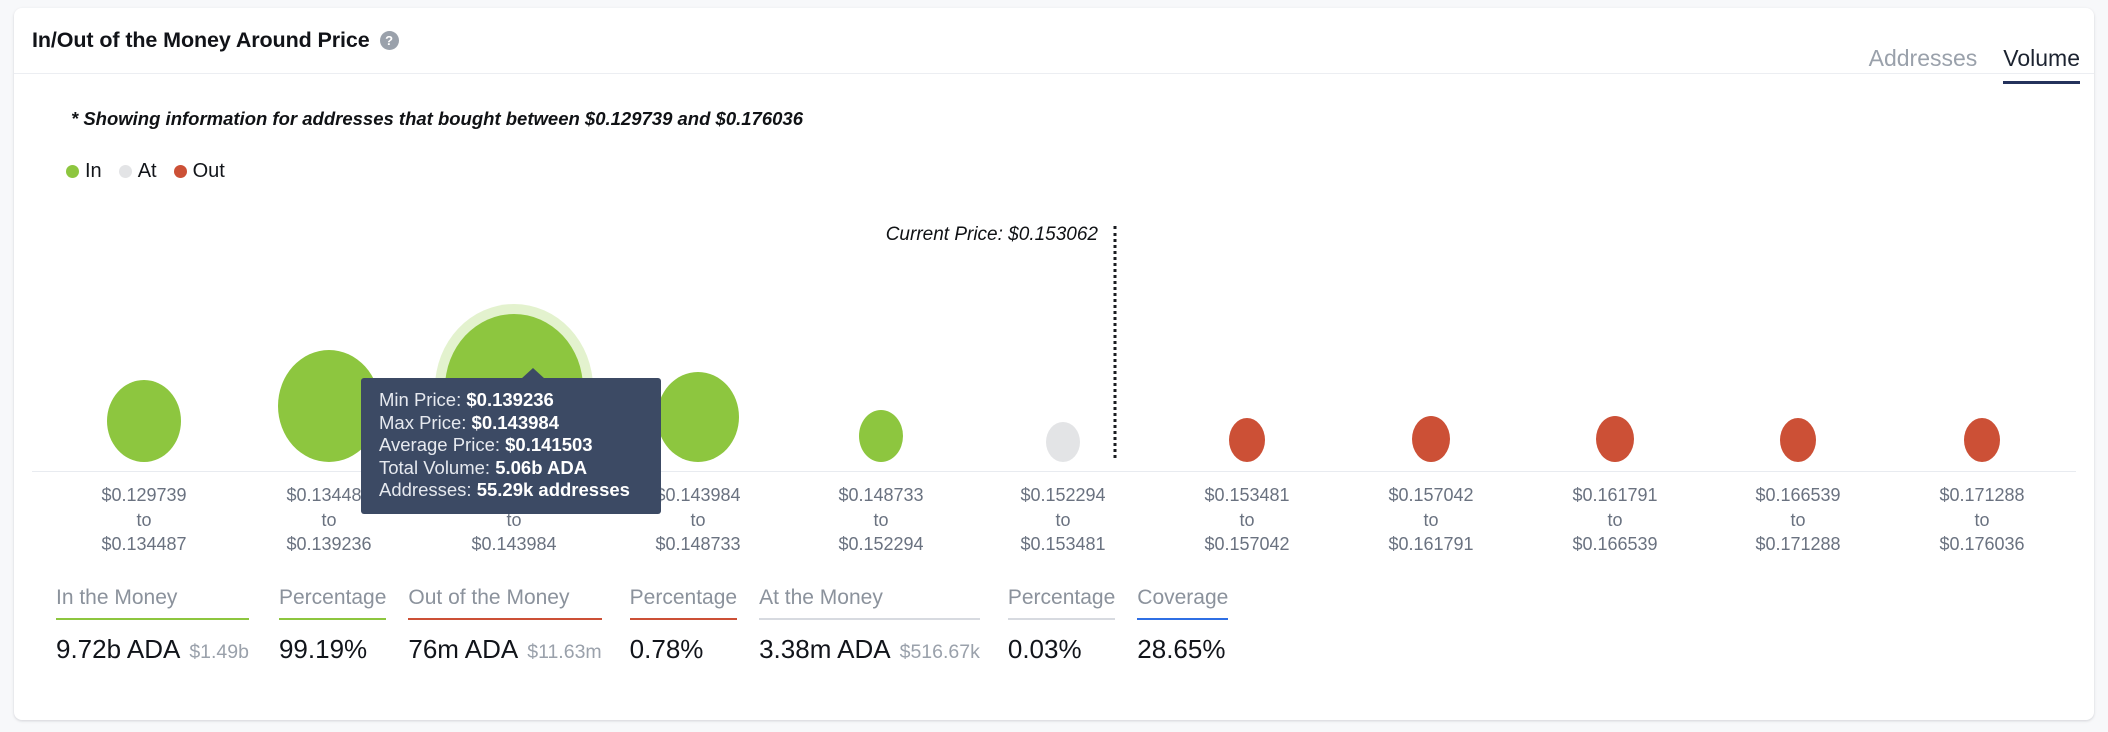 This screenshot has height=732, width=2108. What do you see at coordinates (991, 234) in the screenshot?
I see `current-price-label: Current Price: $0.153062` at bounding box center [991, 234].